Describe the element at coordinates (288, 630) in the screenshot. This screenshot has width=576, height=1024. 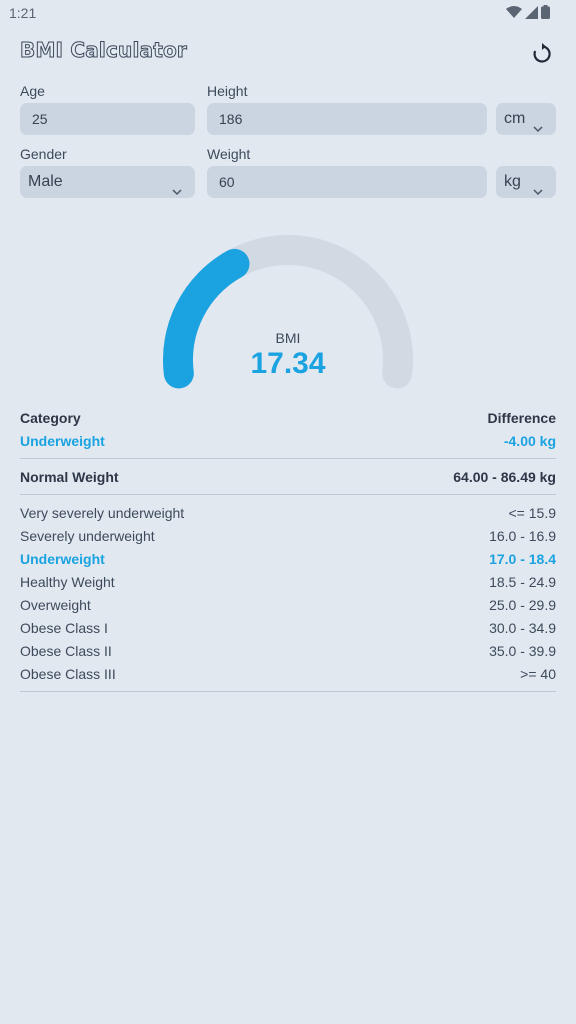
I see `category-row: Obese Class I 30.0 - 34.9` at that location.